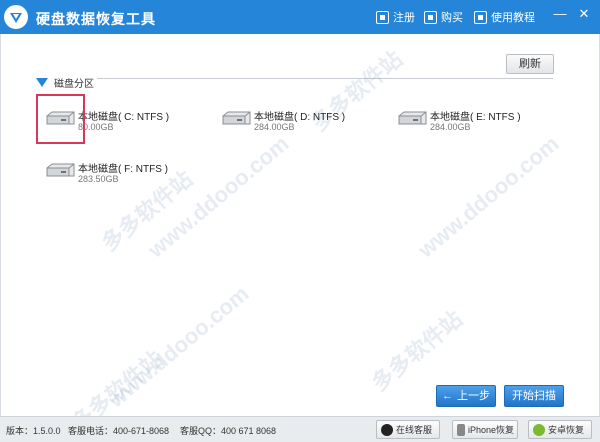 Image resolution: width=600 pixels, height=442 pixels. Describe the element at coordinates (74, 84) in the screenshot. I see `section-label: 磁盘分区` at that location.